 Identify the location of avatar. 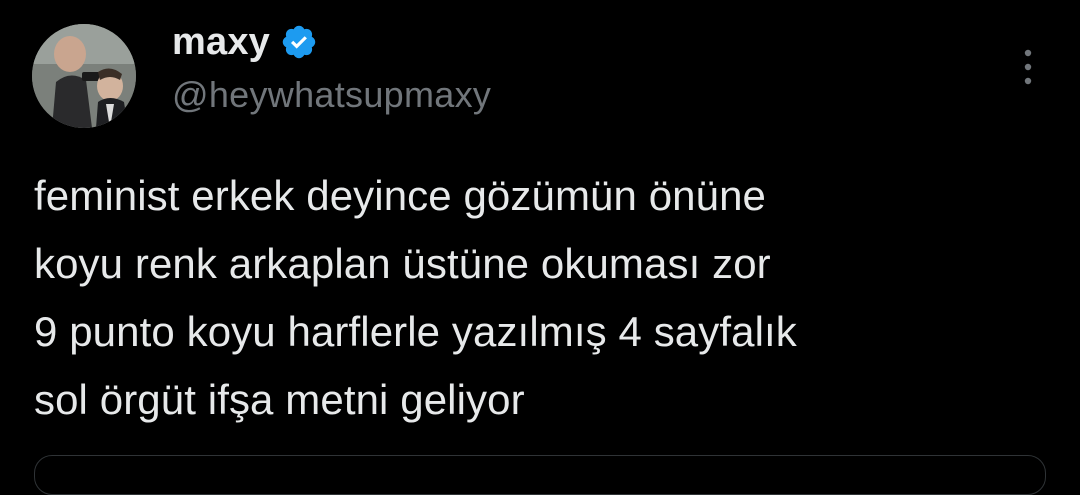
(84, 76).